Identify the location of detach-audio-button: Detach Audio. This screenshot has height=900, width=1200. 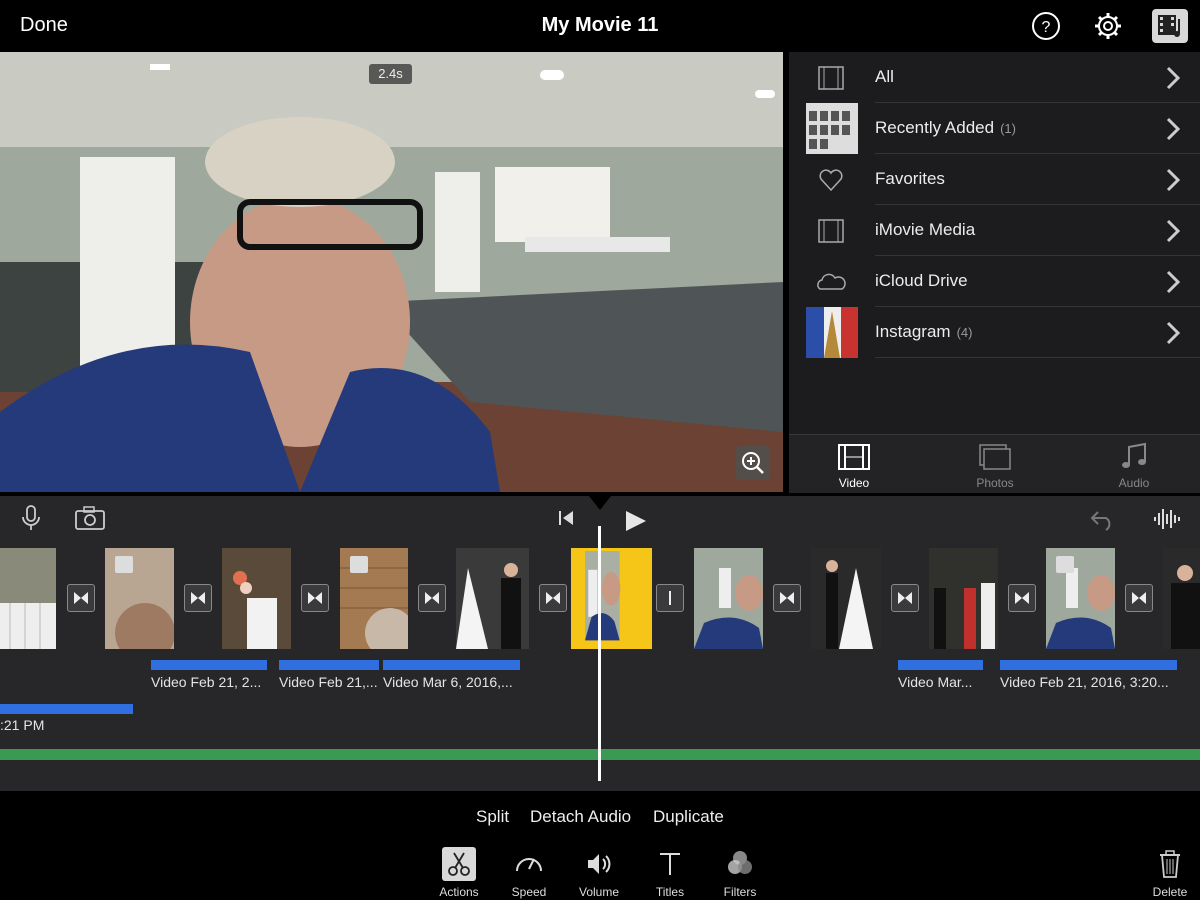
(580, 817).